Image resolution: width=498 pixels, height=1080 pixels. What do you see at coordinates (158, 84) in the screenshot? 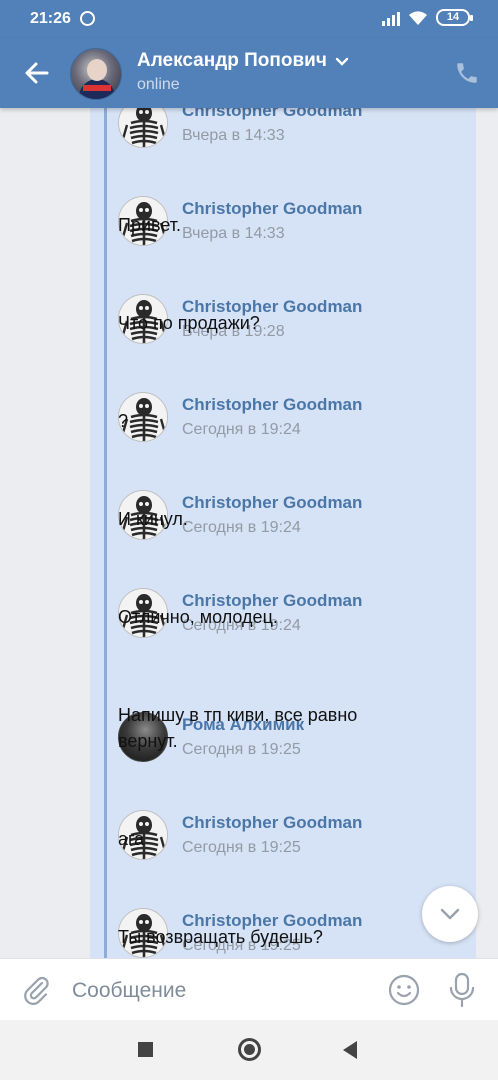
I see `contact-status: online` at bounding box center [158, 84].